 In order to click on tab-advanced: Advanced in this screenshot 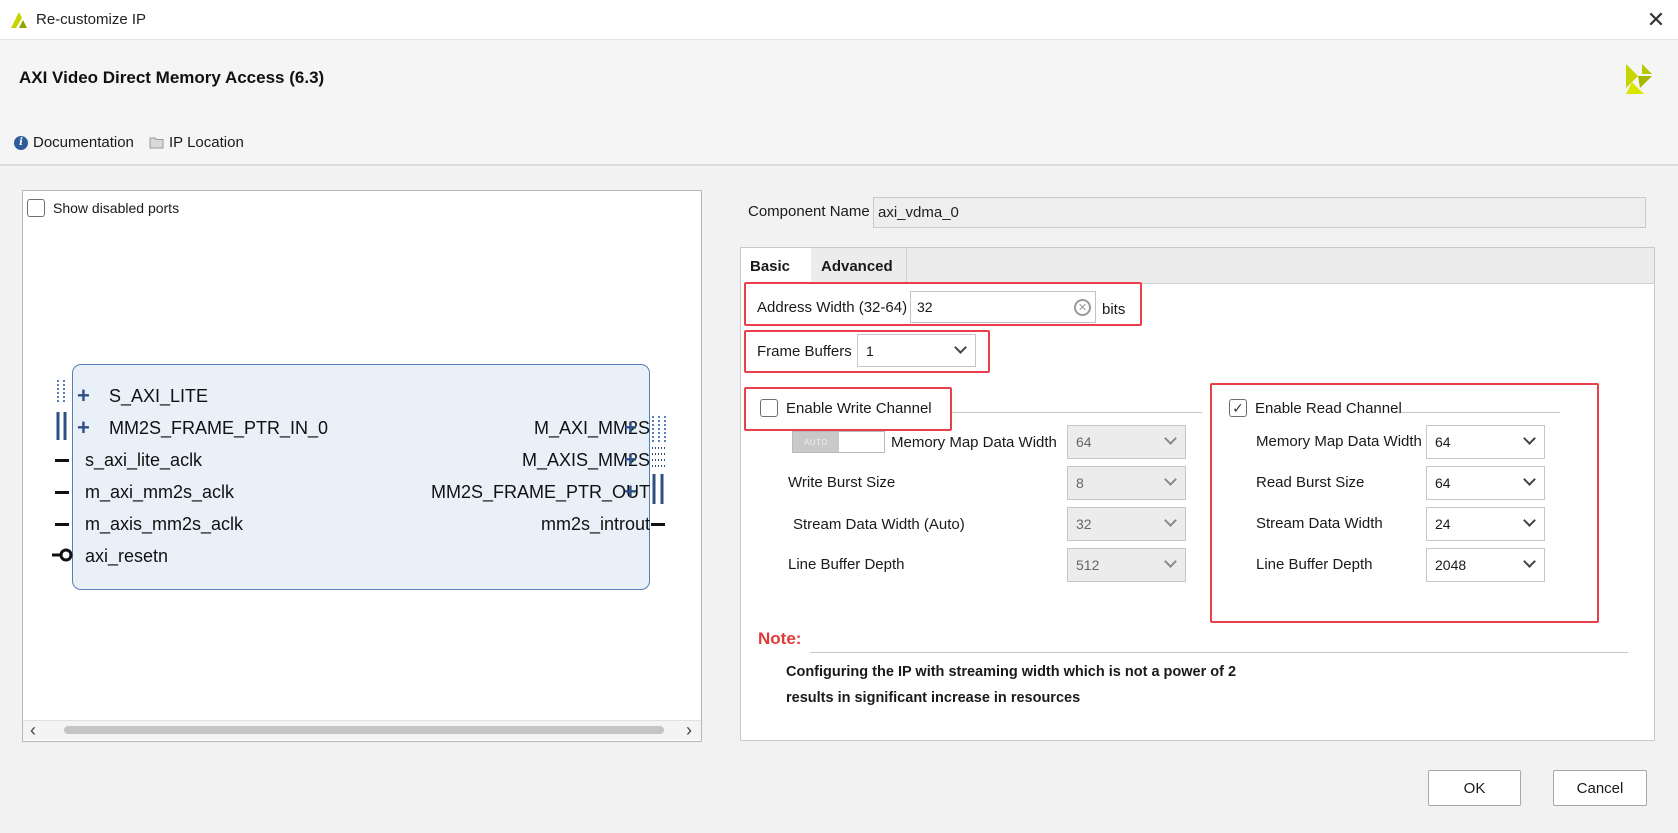, I will do `click(859, 266)`.